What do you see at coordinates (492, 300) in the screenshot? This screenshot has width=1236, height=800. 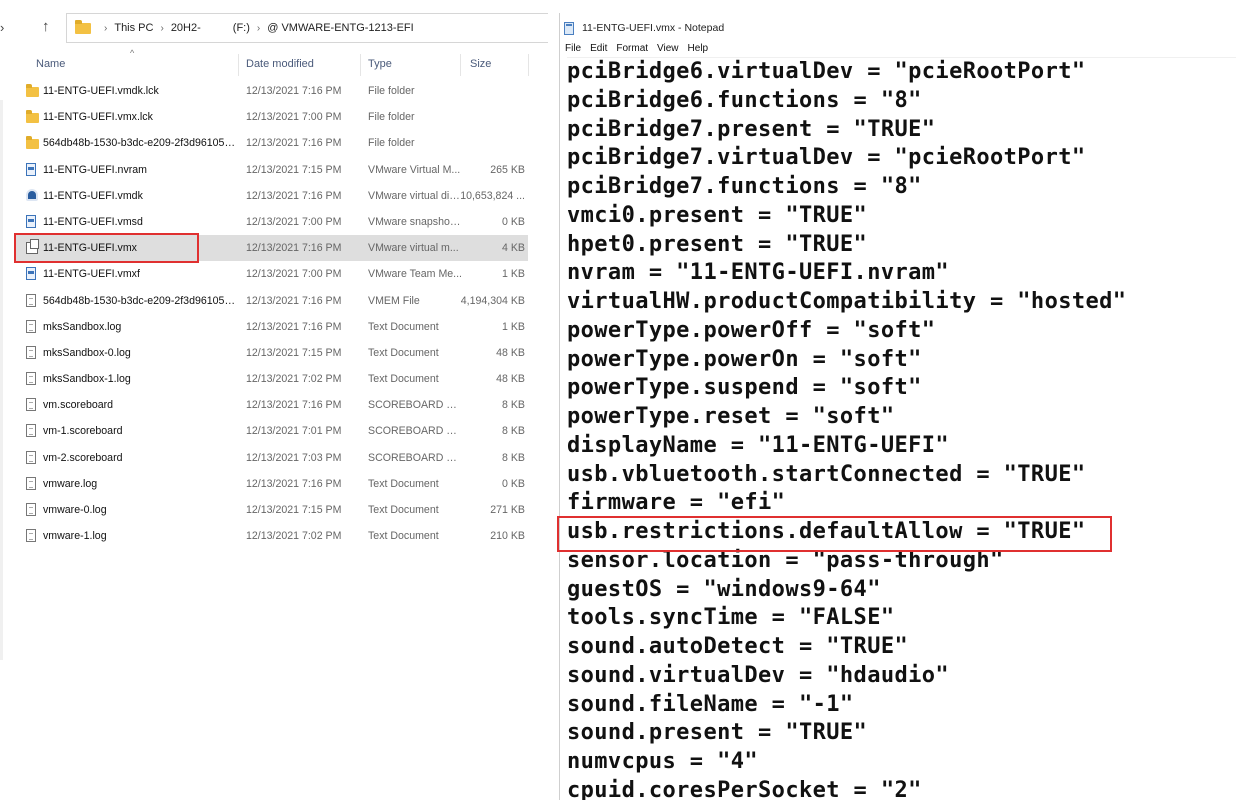 I see `file-size: 4,194,304 KB` at bounding box center [492, 300].